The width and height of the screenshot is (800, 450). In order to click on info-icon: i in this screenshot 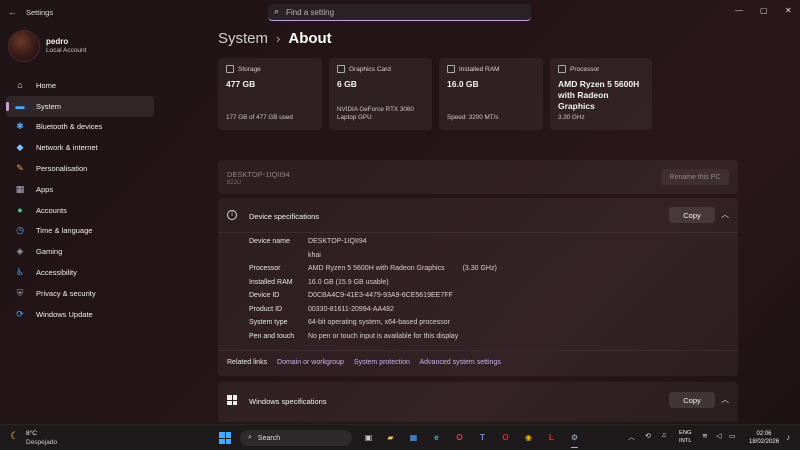, I will do `click(232, 215)`.